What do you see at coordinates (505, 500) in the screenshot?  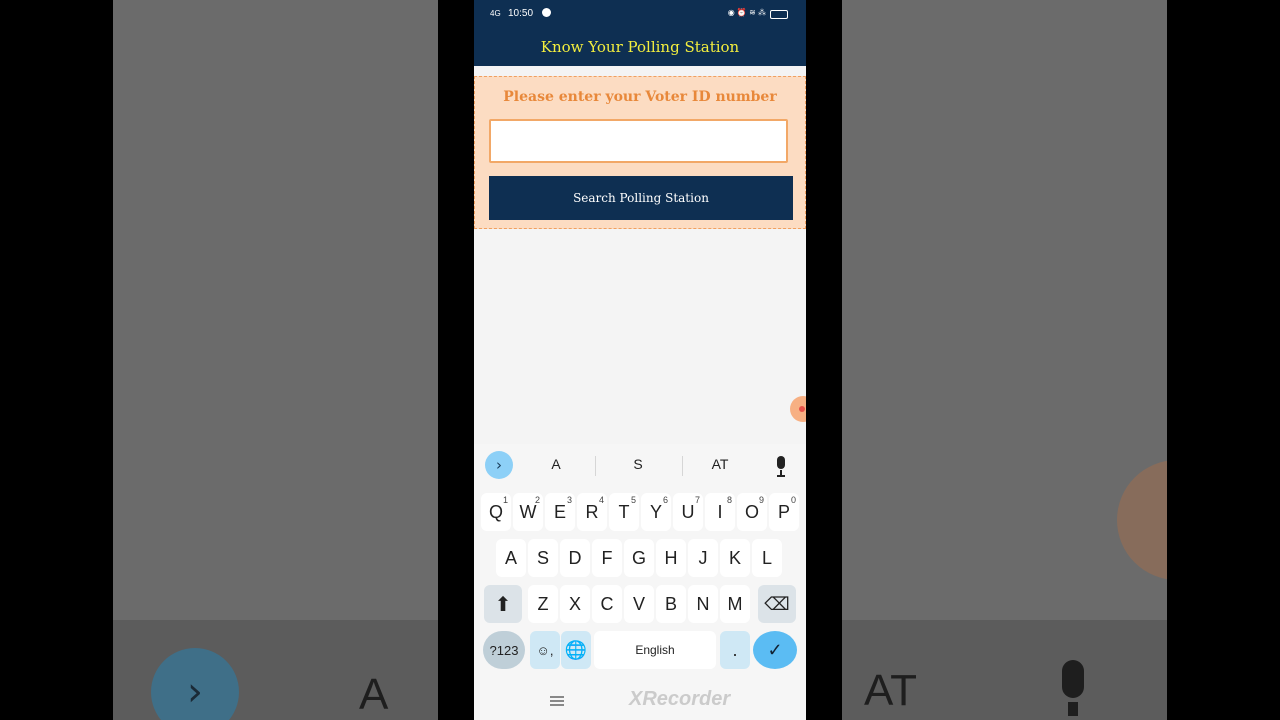 I see `key-number-hint: 1` at bounding box center [505, 500].